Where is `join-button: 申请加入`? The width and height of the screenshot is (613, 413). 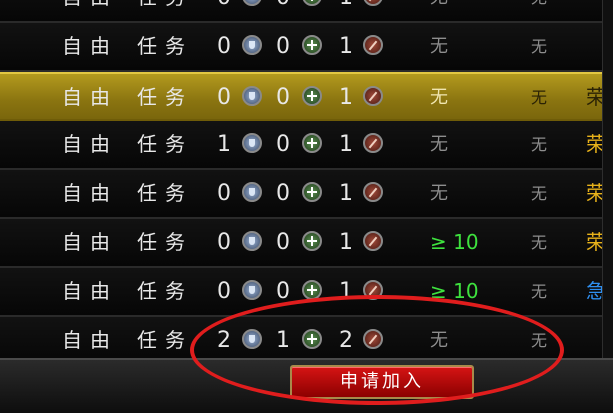 join-button: 申请加入 is located at coordinates (382, 382).